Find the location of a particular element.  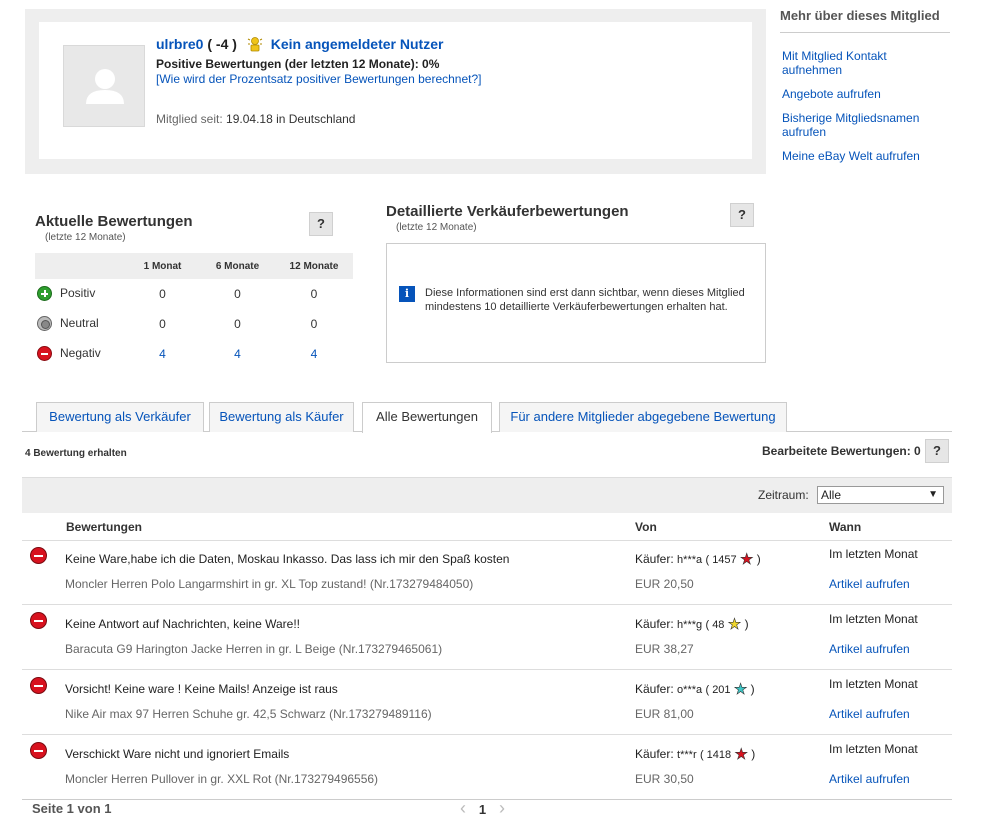

rating-row-neutral: Neutral 0 0 0 is located at coordinates (194, 324).